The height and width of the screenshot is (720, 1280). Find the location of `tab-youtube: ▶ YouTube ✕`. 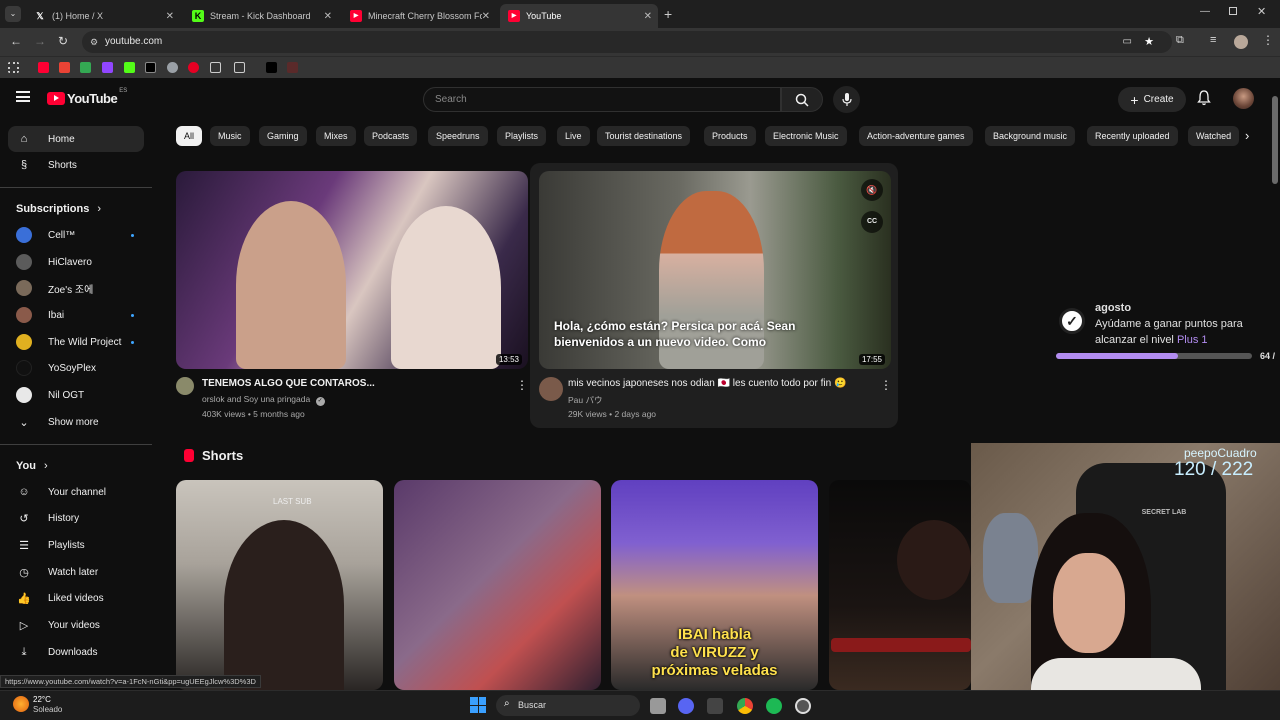

tab-youtube: ▶ YouTube ✕ is located at coordinates (579, 16).